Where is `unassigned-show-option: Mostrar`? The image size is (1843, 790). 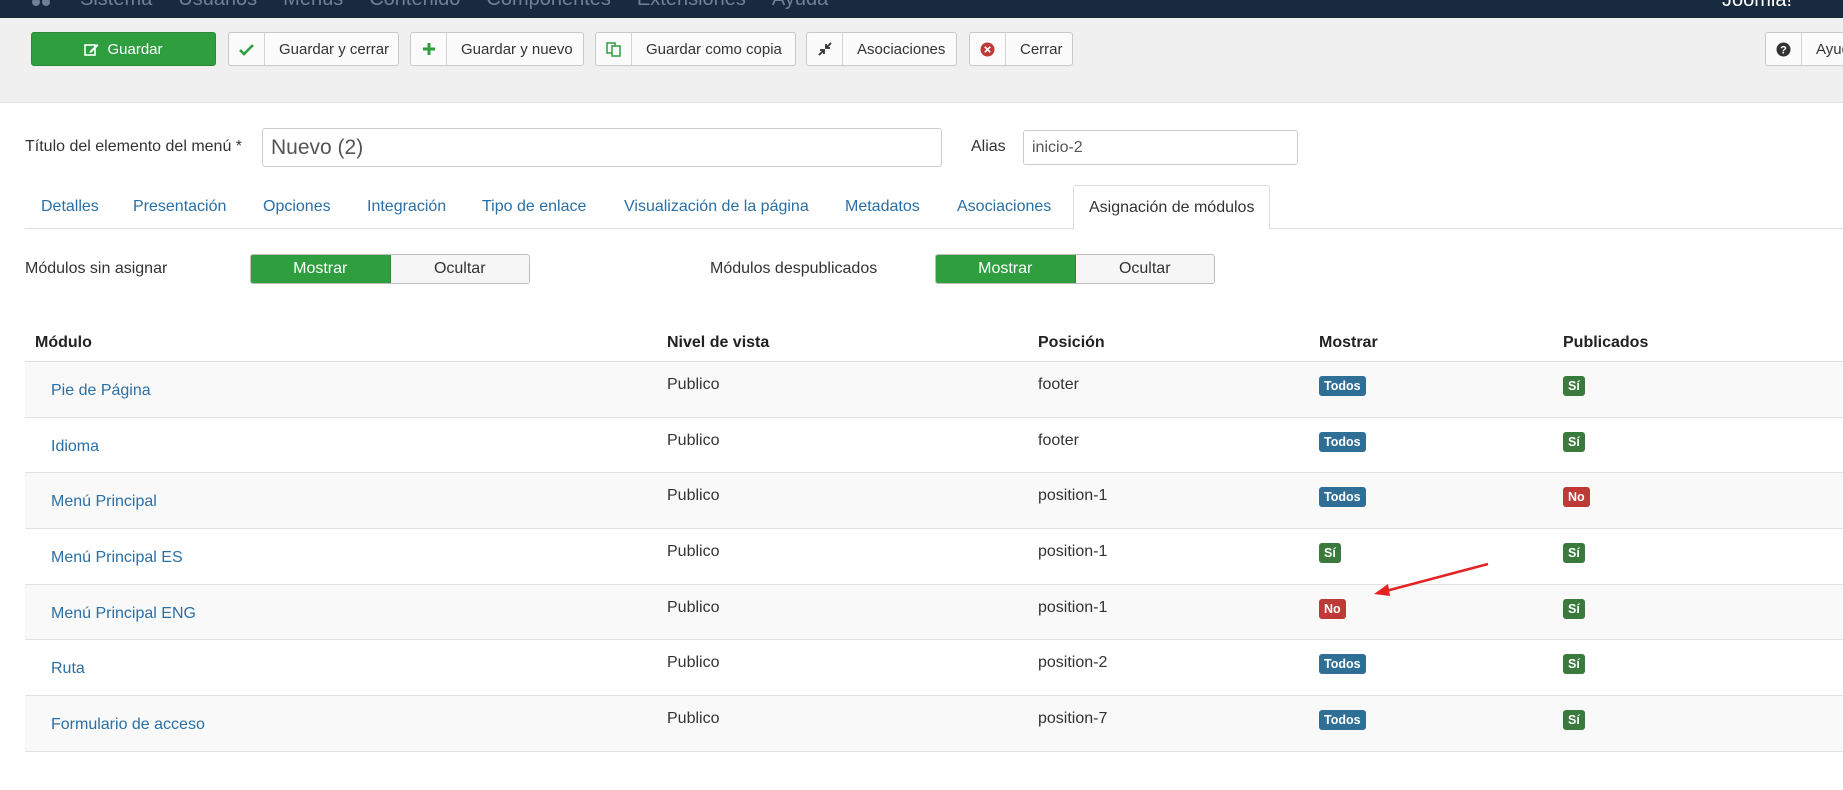
unassigned-show-option: Mostrar is located at coordinates (321, 269).